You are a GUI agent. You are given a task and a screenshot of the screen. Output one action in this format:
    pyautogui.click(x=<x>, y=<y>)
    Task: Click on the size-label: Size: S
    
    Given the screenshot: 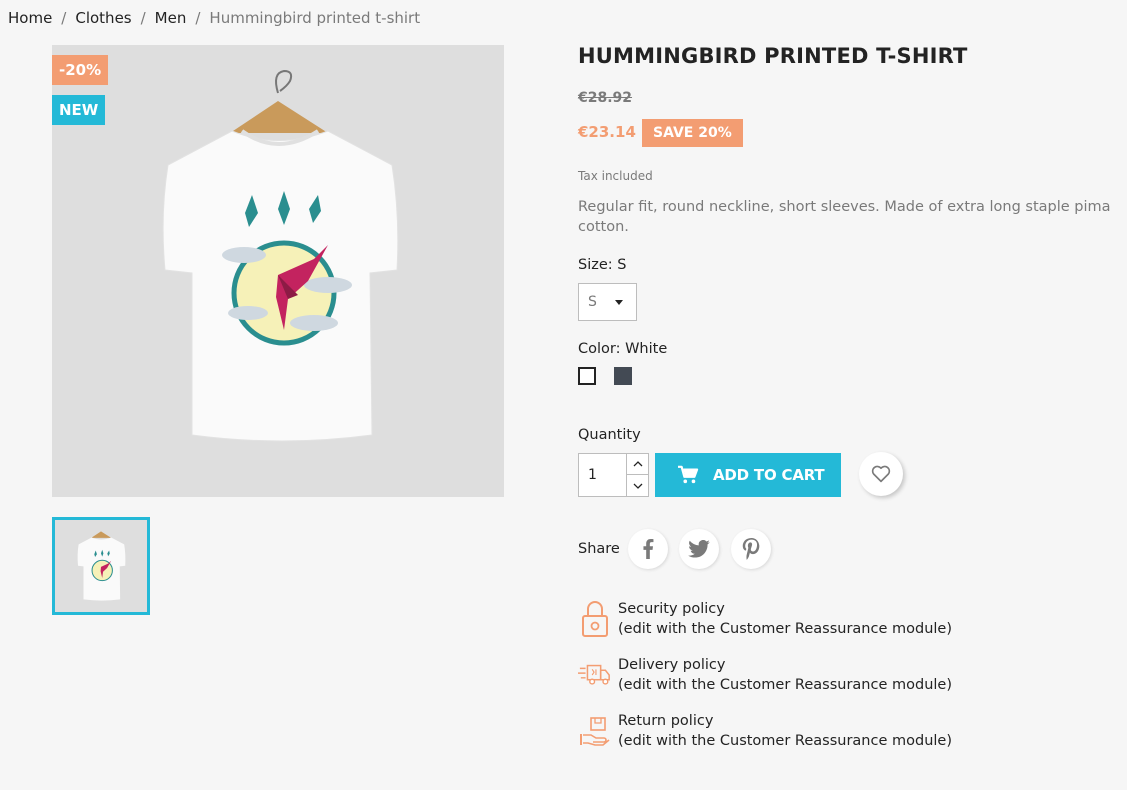 What is the action you would take?
    pyautogui.click(x=602, y=265)
    